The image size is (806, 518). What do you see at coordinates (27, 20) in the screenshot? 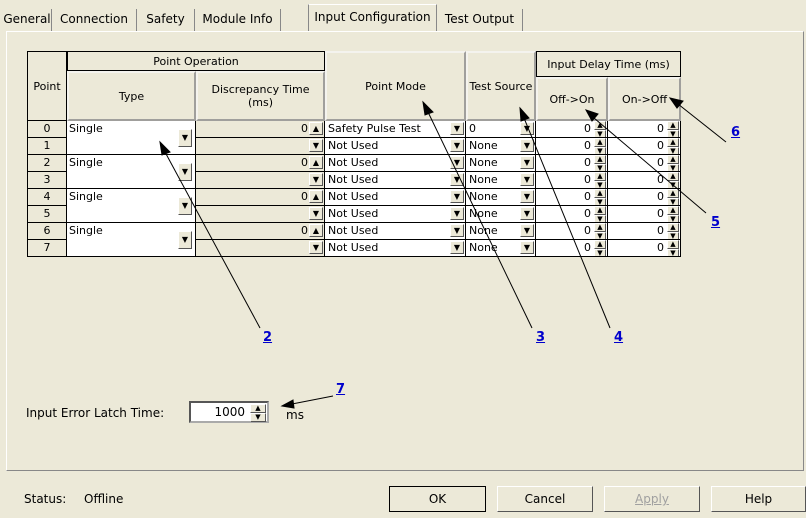
I see `tab-general: General` at bounding box center [27, 20].